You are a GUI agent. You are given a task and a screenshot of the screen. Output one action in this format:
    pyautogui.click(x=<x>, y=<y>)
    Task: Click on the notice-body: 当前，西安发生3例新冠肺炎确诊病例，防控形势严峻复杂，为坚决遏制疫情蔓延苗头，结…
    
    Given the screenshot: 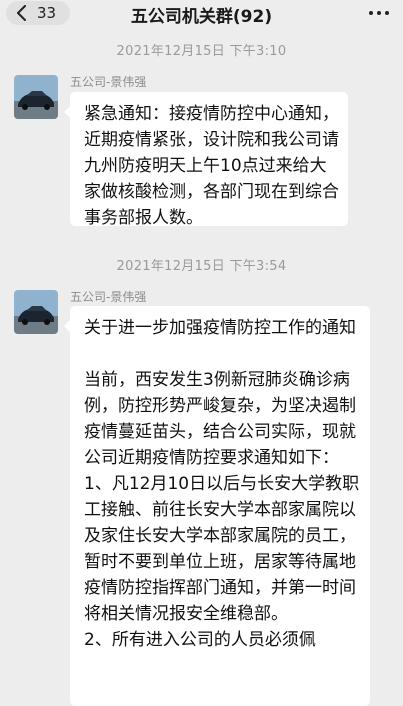 What is the action you would take?
    pyautogui.click(x=220, y=419)
    